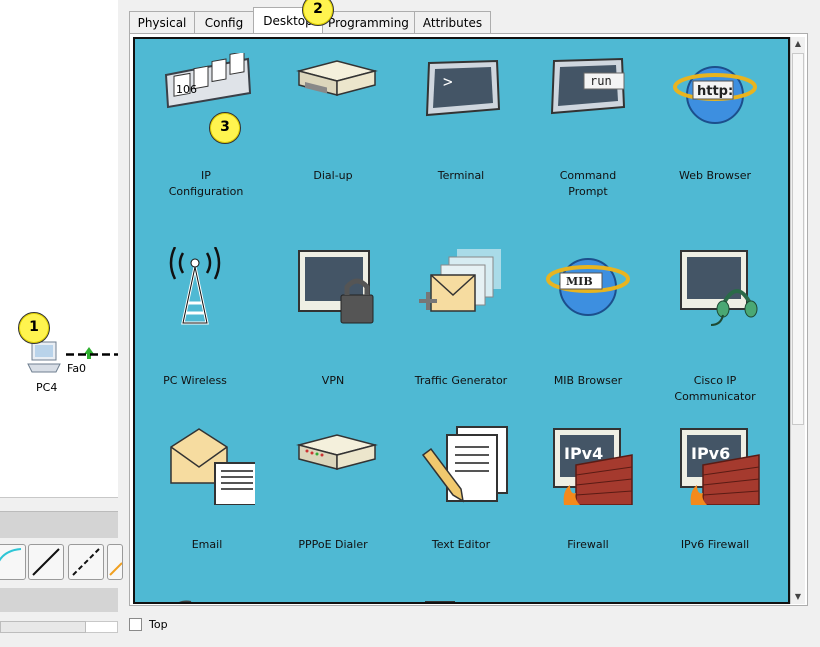 This screenshot has height=647, width=820. I want to click on svg-text: MIB, so click(579, 281).